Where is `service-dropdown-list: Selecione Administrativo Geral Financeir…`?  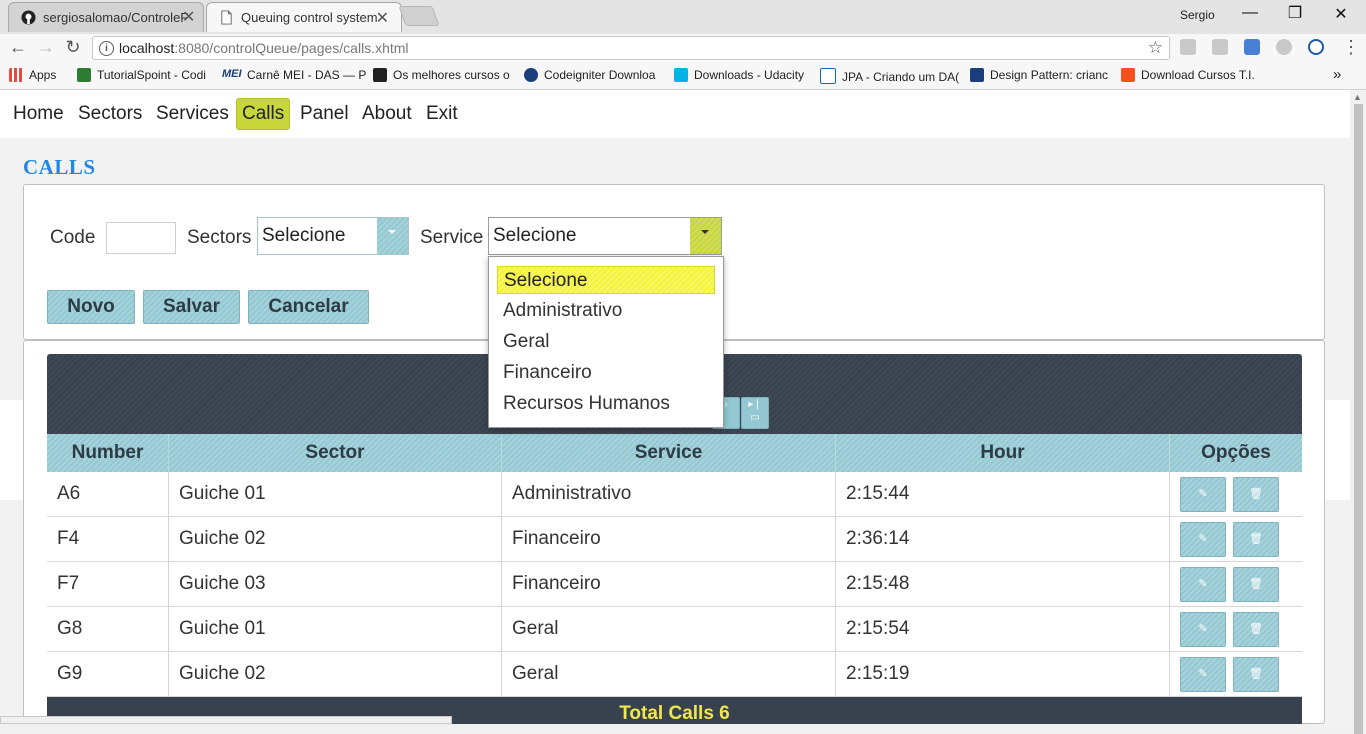 service-dropdown-list: Selecione Administrativo Geral Financeir… is located at coordinates (606, 342).